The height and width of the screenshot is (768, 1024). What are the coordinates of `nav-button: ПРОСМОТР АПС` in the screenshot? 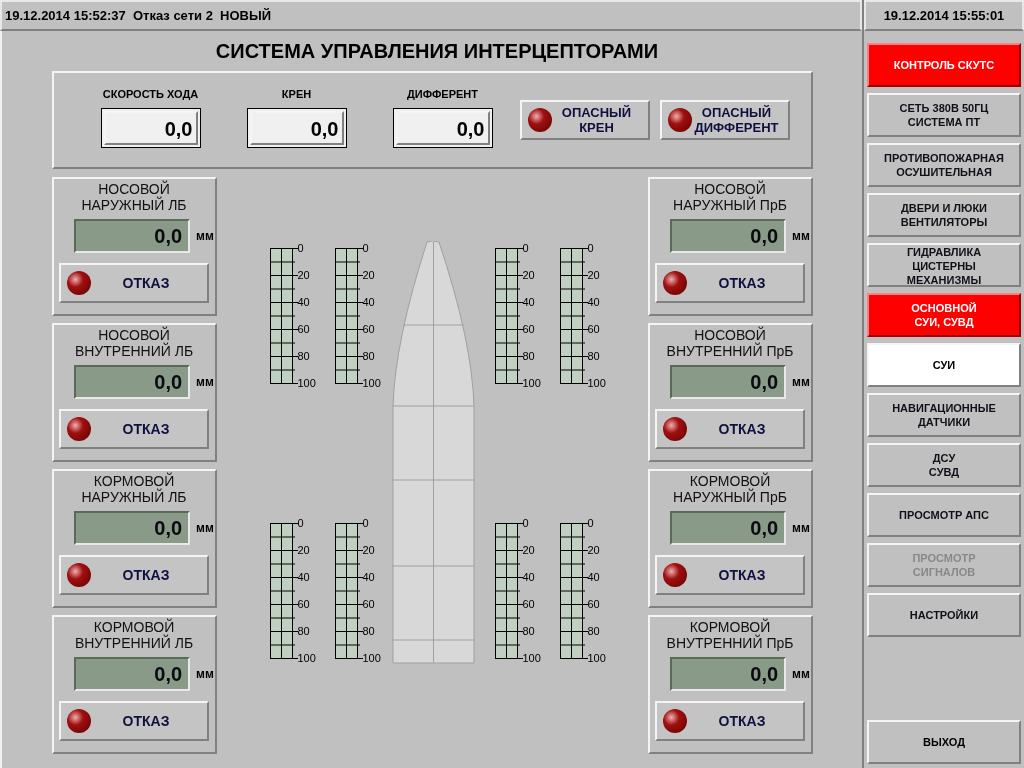 It's located at (944, 515).